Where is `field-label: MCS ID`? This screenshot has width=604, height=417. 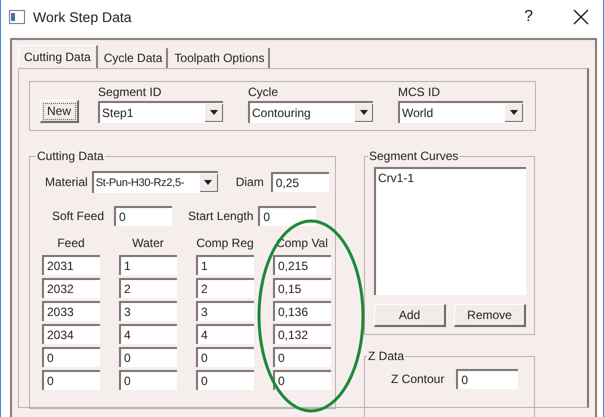
field-label: MCS ID is located at coordinates (420, 92).